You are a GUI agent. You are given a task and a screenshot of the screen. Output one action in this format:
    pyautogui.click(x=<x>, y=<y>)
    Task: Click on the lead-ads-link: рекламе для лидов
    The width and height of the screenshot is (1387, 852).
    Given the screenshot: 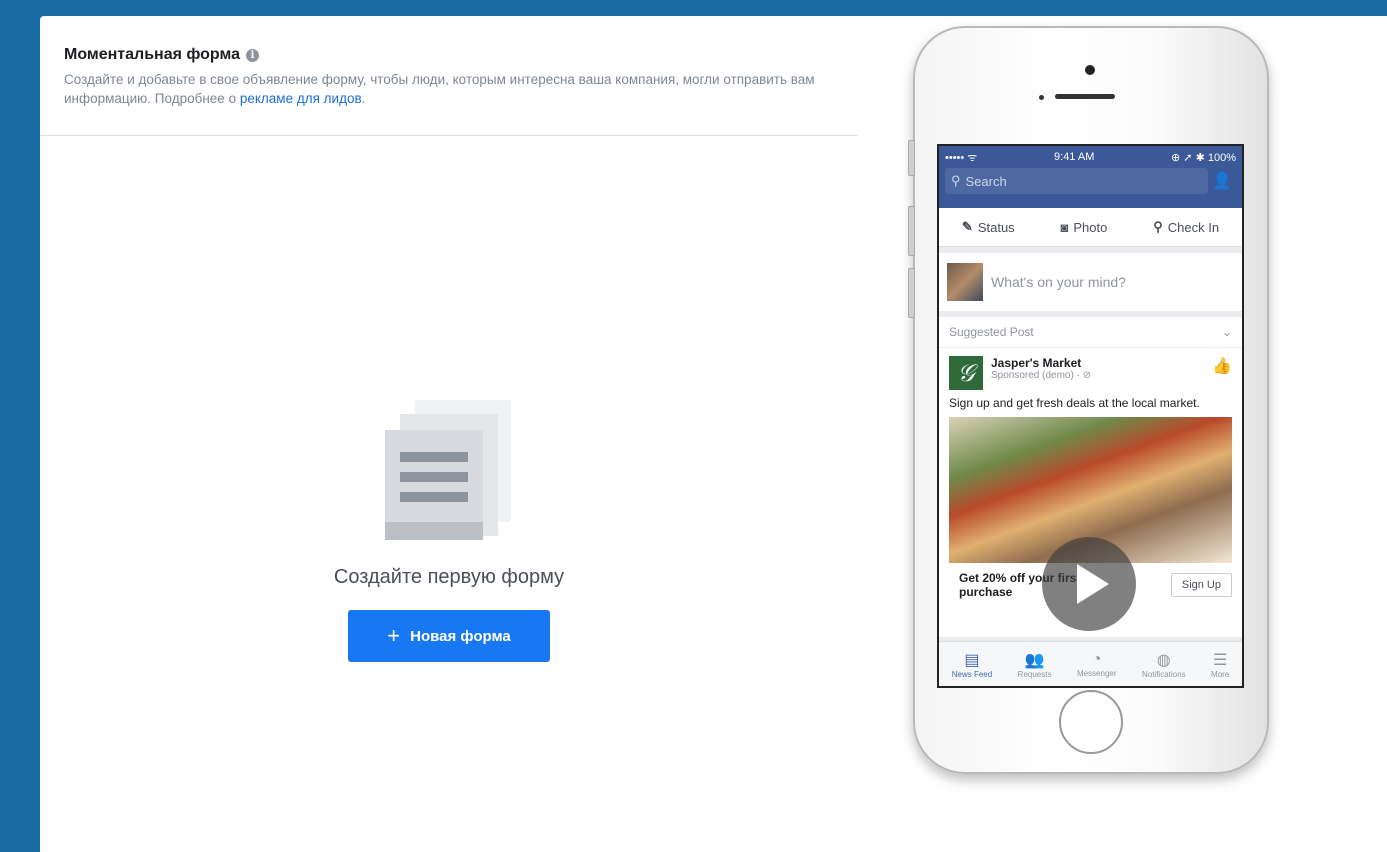 What is the action you would take?
    pyautogui.click(x=301, y=98)
    